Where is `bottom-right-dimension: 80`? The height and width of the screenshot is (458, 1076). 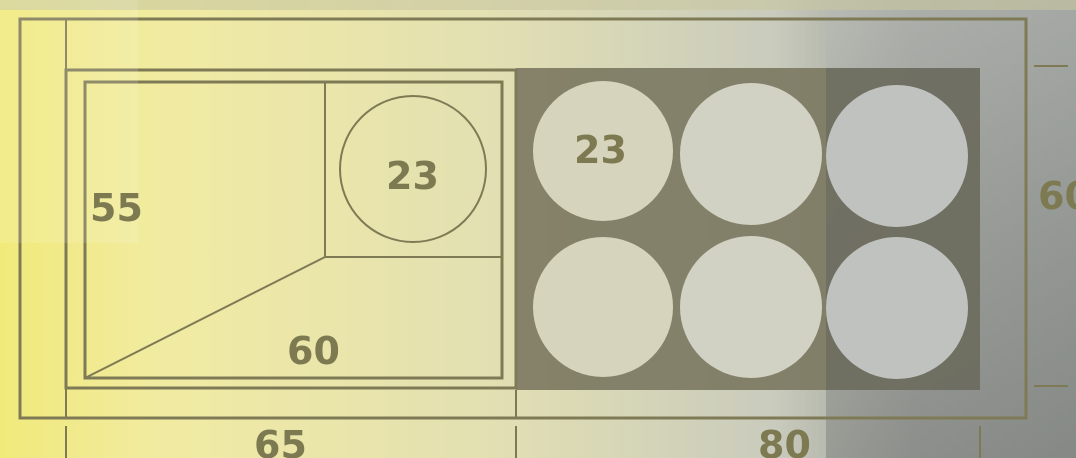 bottom-right-dimension: 80 is located at coordinates (784, 440).